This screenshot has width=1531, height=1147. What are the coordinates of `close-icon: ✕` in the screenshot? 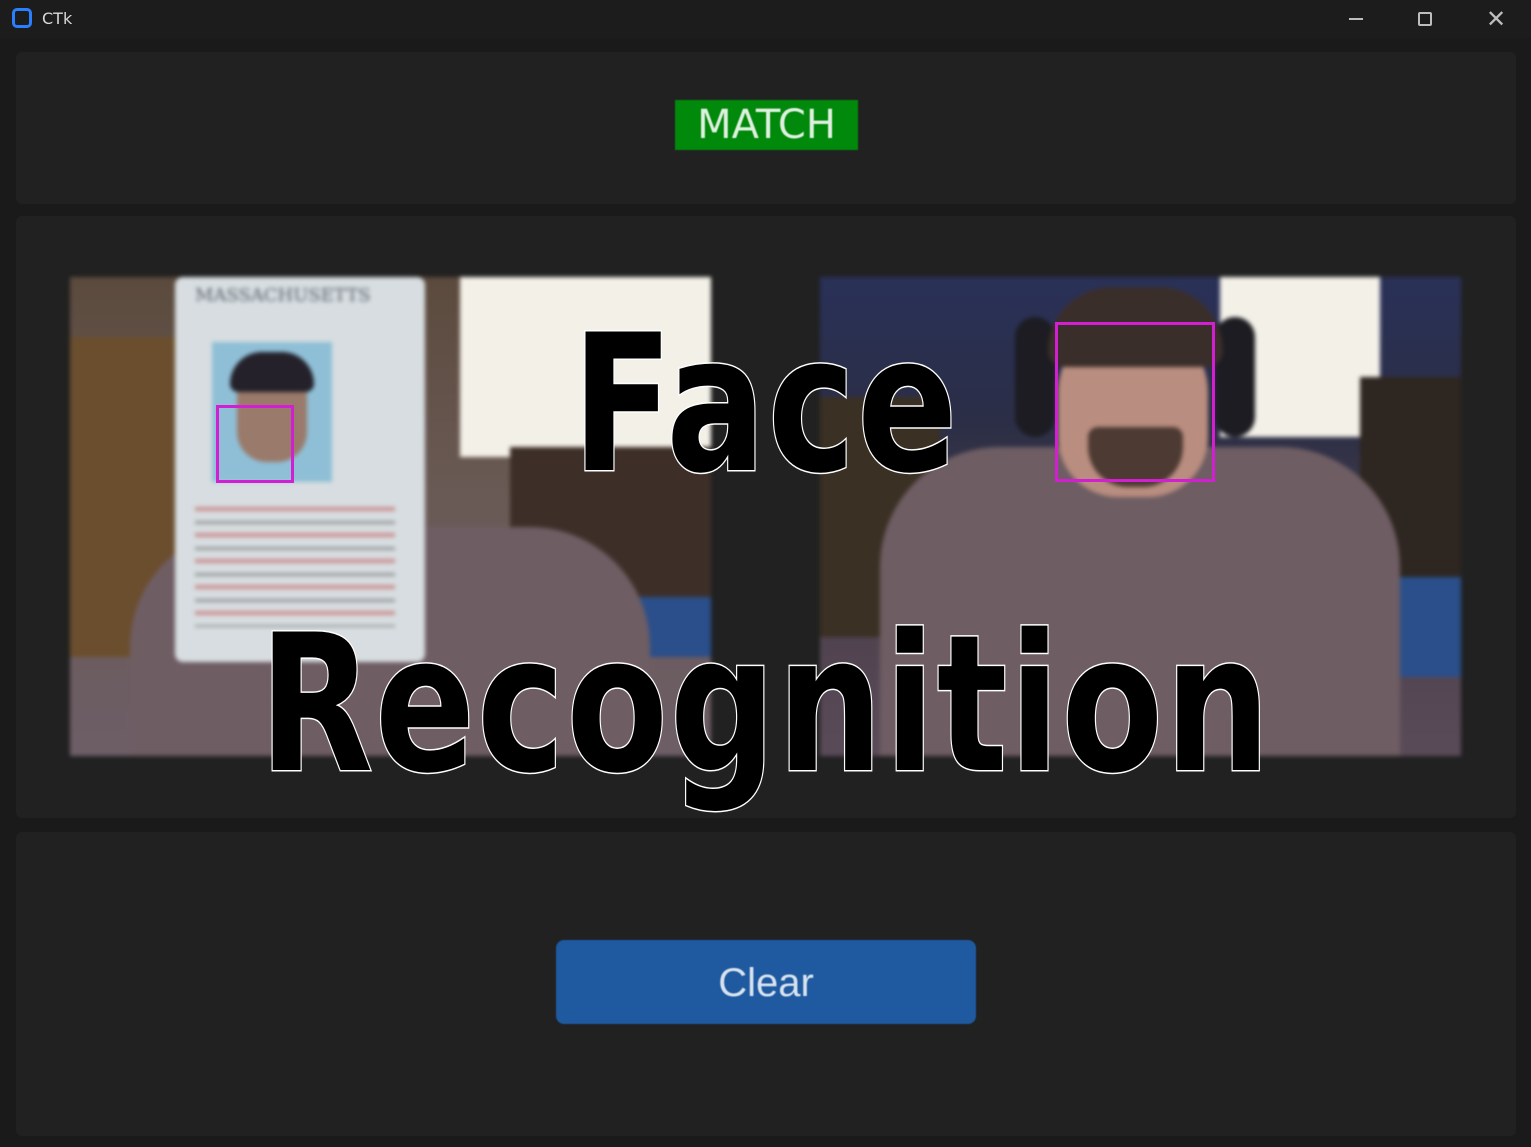 It's located at (1496, 19).